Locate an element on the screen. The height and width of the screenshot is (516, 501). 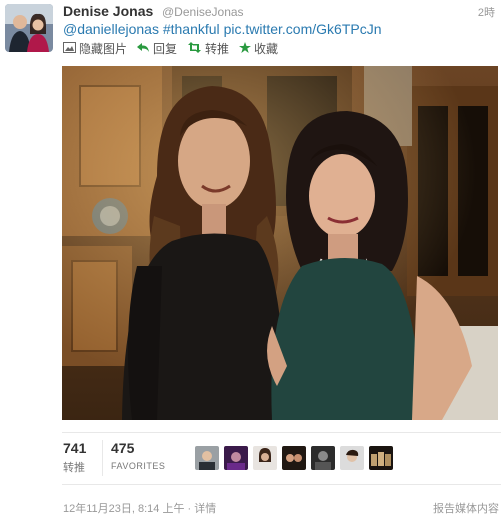
favorites-count: 475 is located at coordinates (123, 448).